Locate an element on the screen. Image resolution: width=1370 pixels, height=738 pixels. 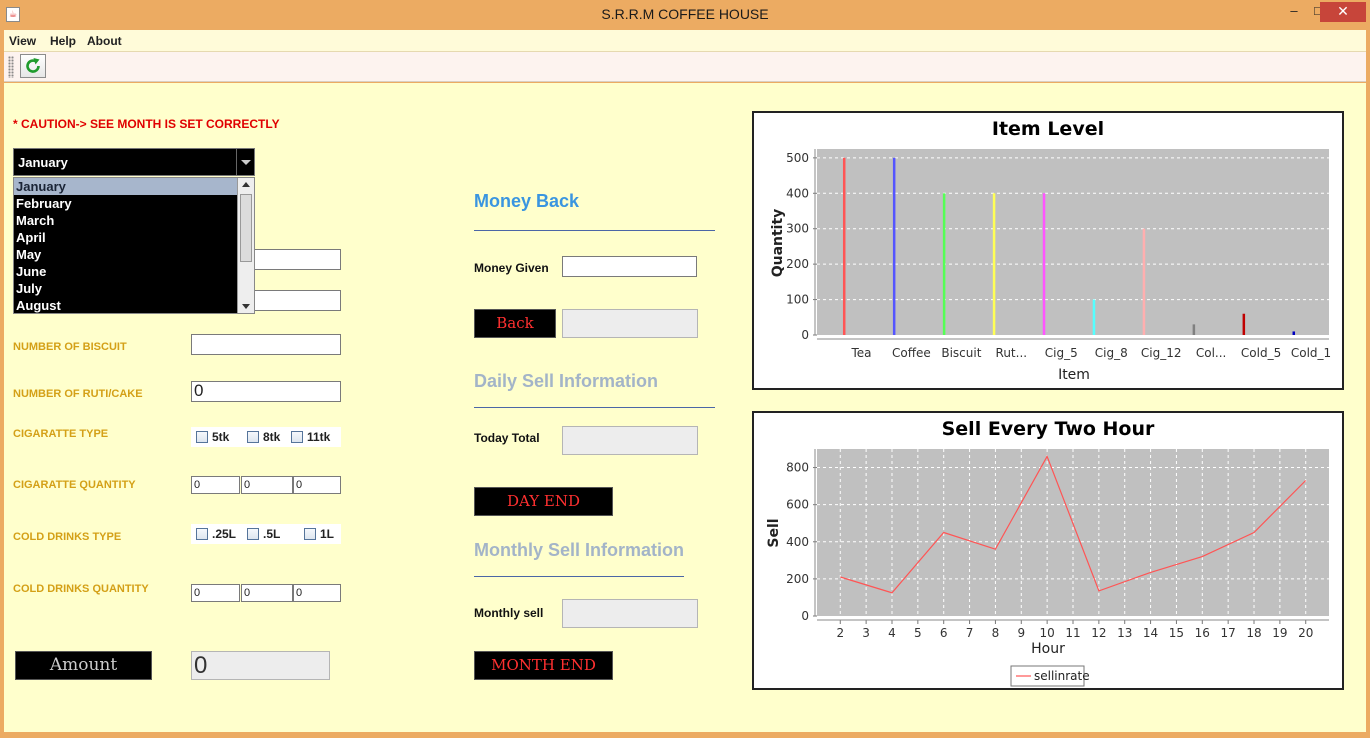
monthly-sell-title: Monthly Sell Information is located at coordinates (579, 550).